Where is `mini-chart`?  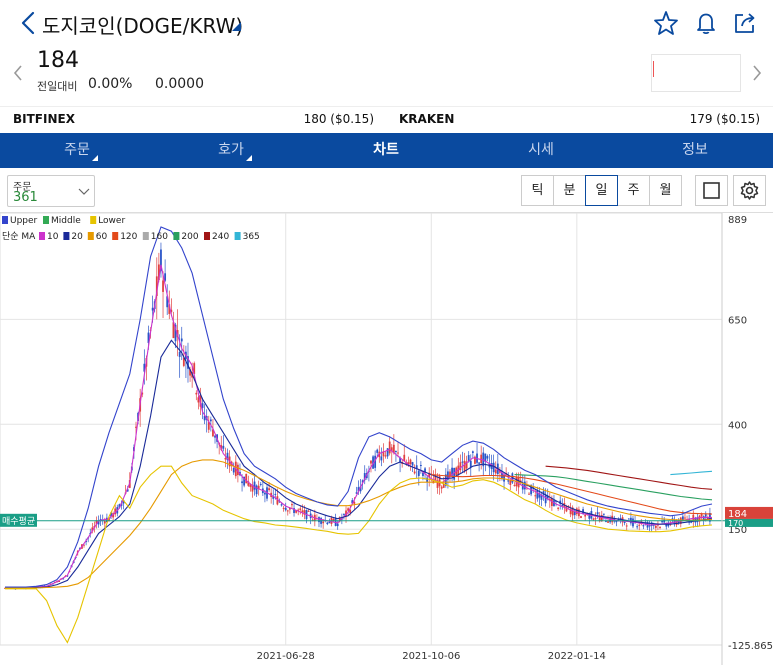 mini-chart is located at coordinates (696, 73).